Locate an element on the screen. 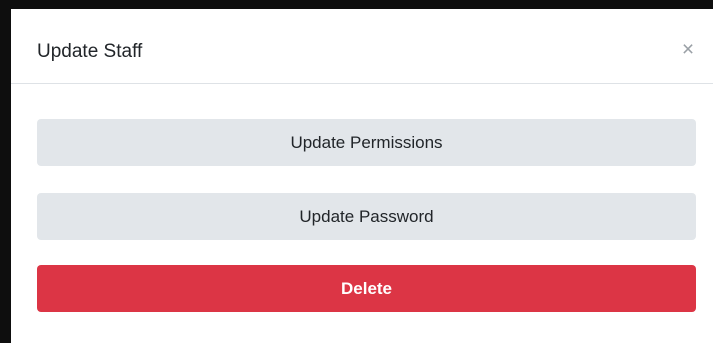 Image resolution: width=713 pixels, height=343 pixels. delete-button: Delete is located at coordinates (366, 288).